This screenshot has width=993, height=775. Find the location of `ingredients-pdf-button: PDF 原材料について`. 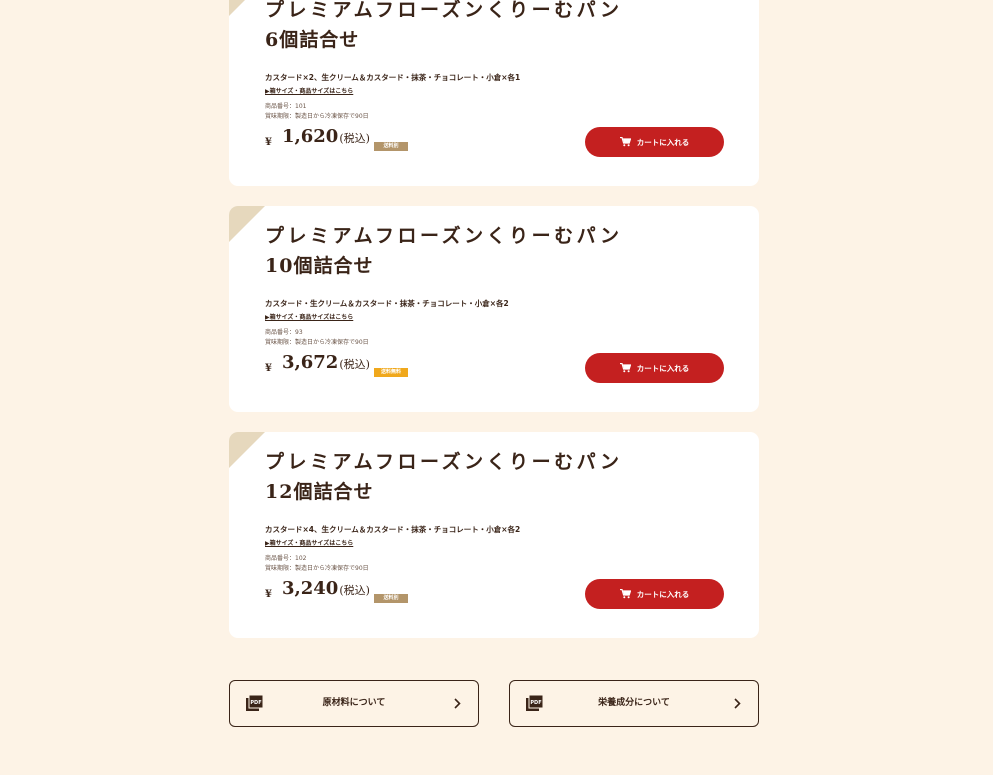

ingredients-pdf-button: PDF 原材料について is located at coordinates (354, 703).